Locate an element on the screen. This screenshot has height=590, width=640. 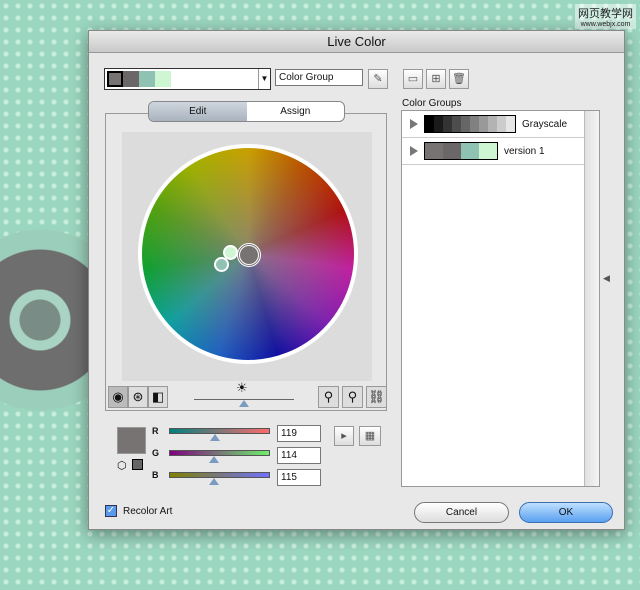
b-thumb is located at coordinates (214, 481).